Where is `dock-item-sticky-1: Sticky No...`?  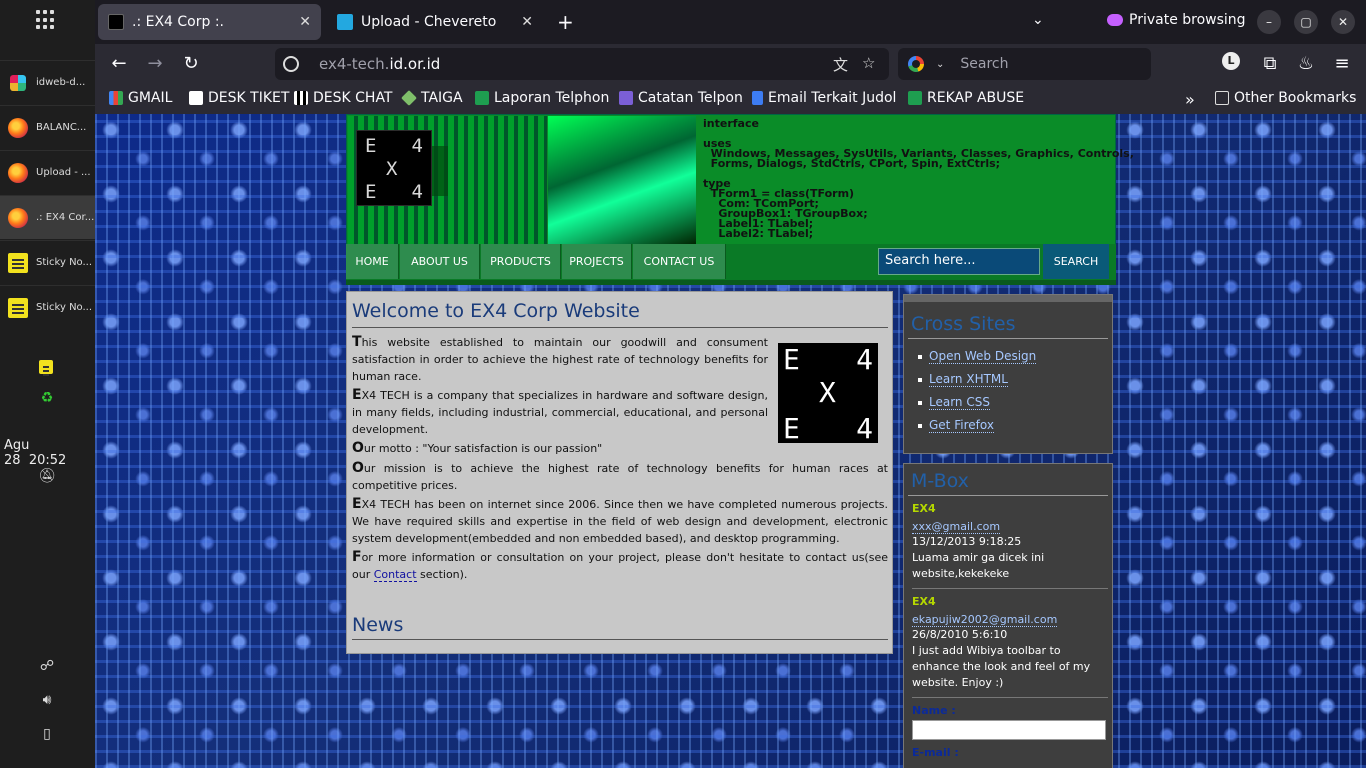
dock-item-sticky-1: Sticky No... is located at coordinates (47, 262).